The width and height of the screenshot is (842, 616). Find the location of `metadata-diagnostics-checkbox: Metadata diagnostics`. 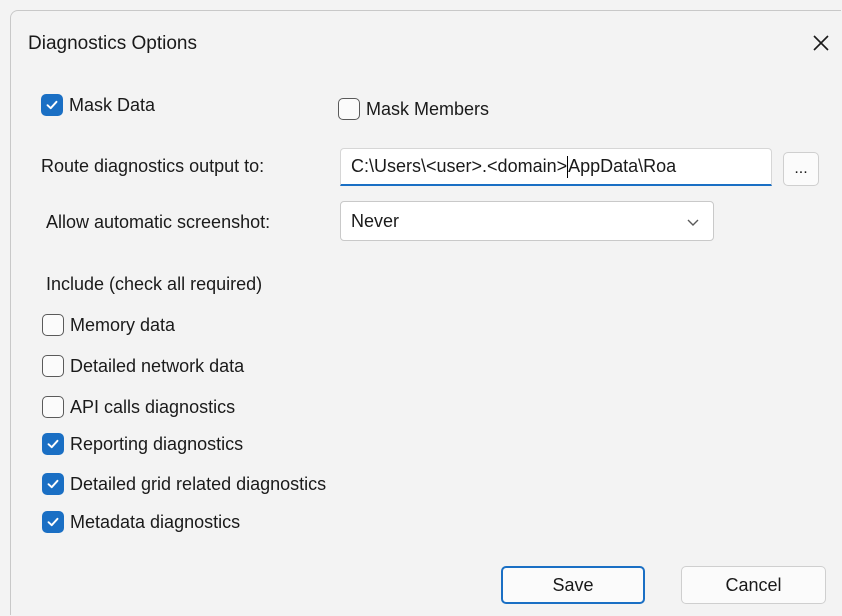

metadata-diagnostics-checkbox: Metadata diagnostics is located at coordinates (141, 522).